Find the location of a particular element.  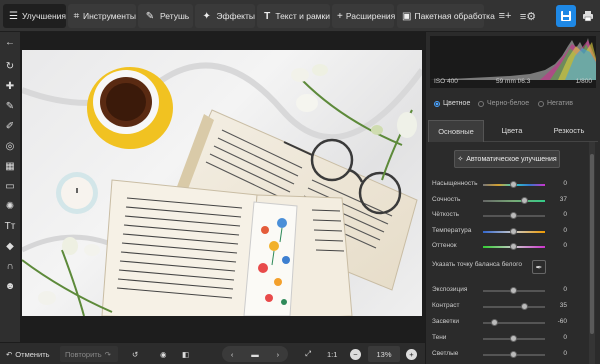

compare-icon: ◧ is located at coordinates (186, 354).